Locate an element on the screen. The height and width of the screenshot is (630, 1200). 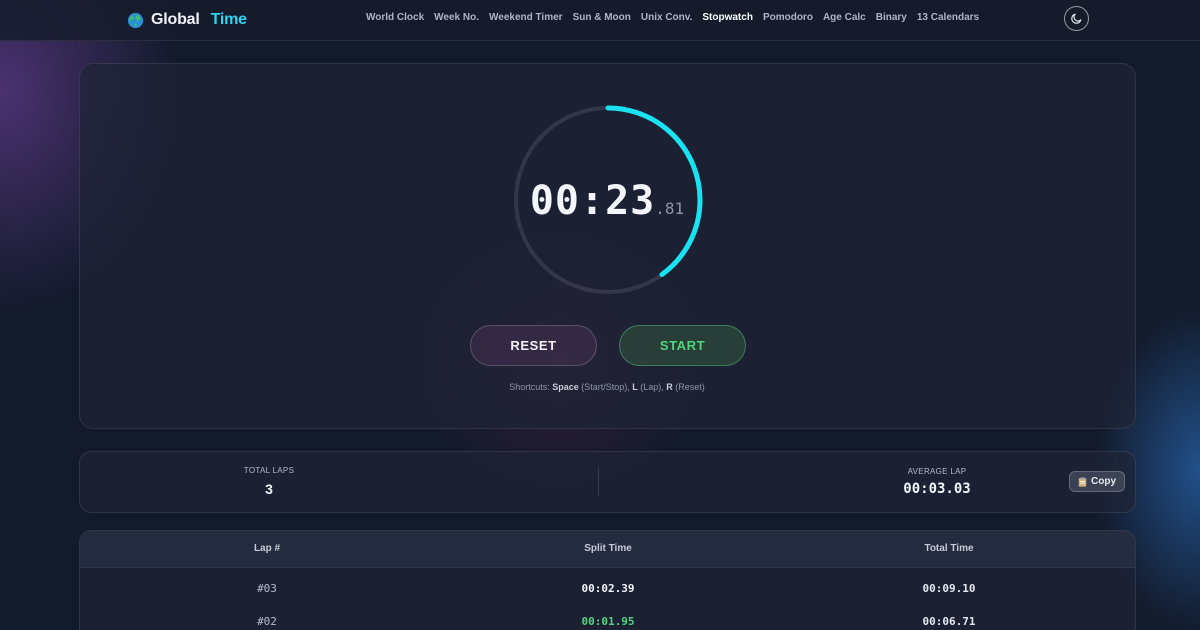
nav-sun-moon: Sun & Moon is located at coordinates (602, 20).